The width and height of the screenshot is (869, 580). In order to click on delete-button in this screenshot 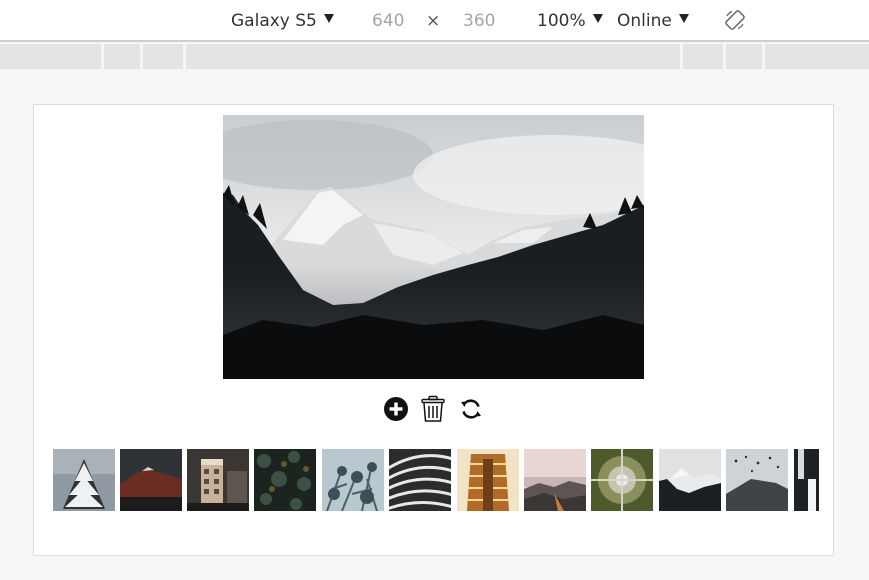, I will do `click(433, 409)`.